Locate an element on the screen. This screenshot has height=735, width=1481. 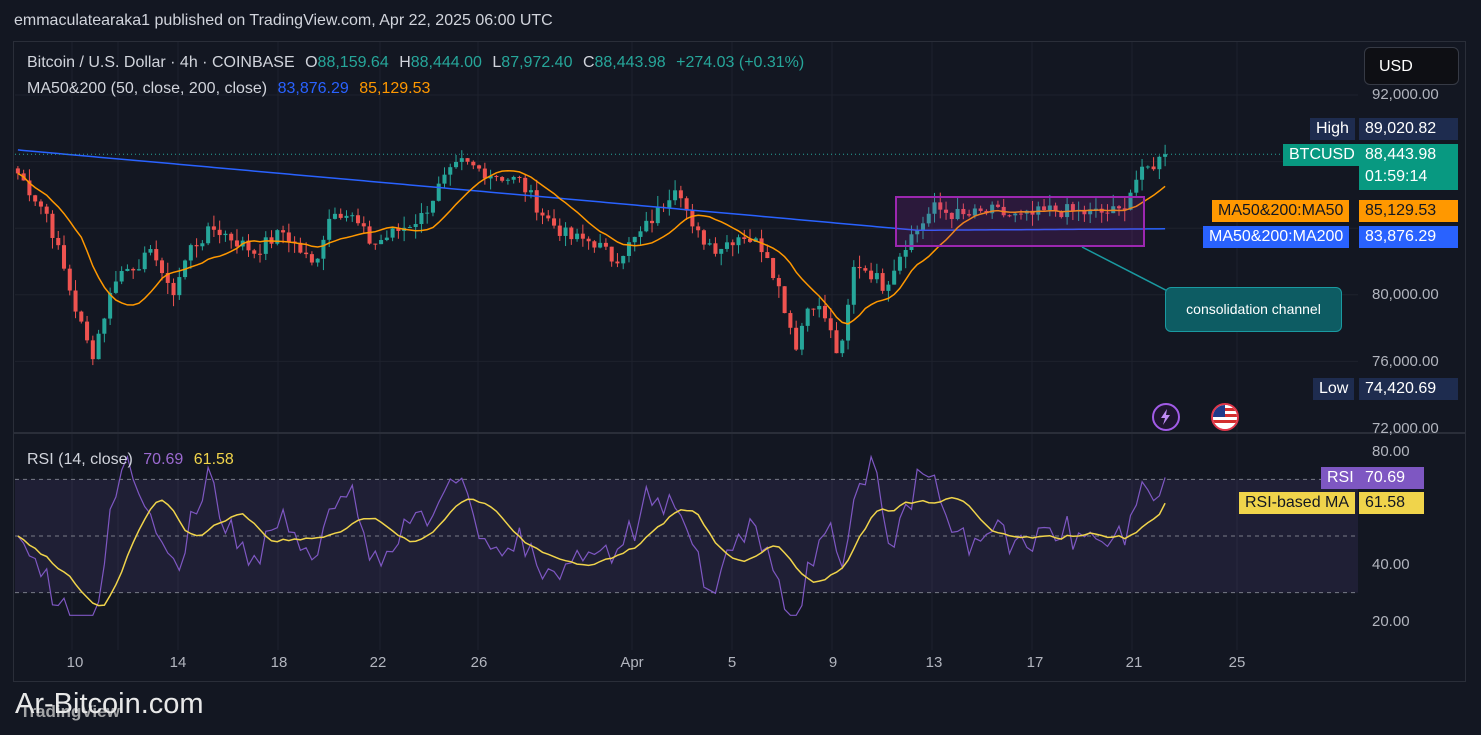
us-flag-event-icon is located at coordinates (1225, 417).